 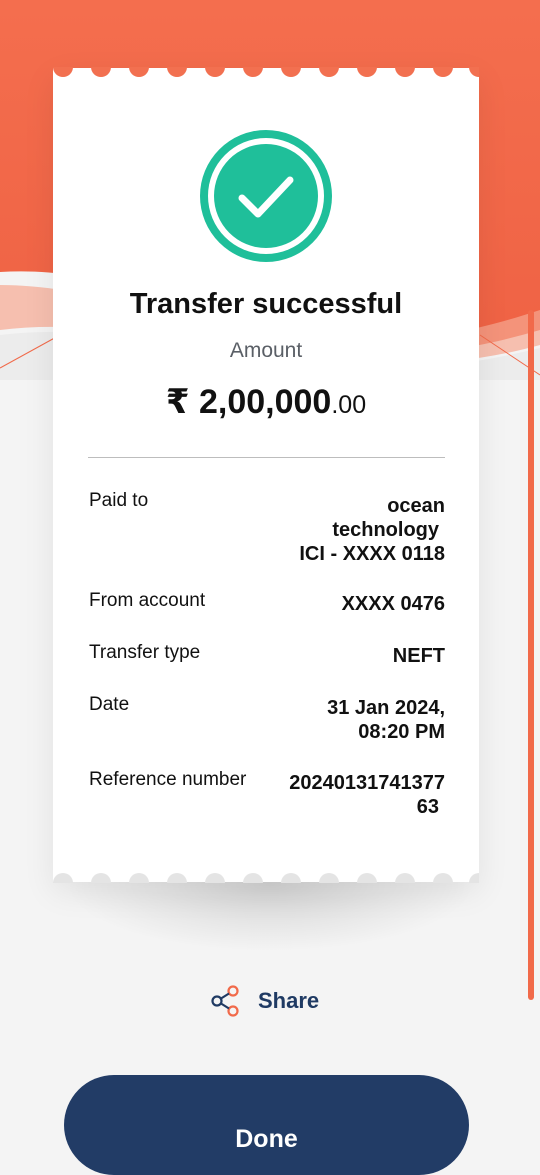 What do you see at coordinates (109, 704) in the screenshot?
I see `date-label: Date` at bounding box center [109, 704].